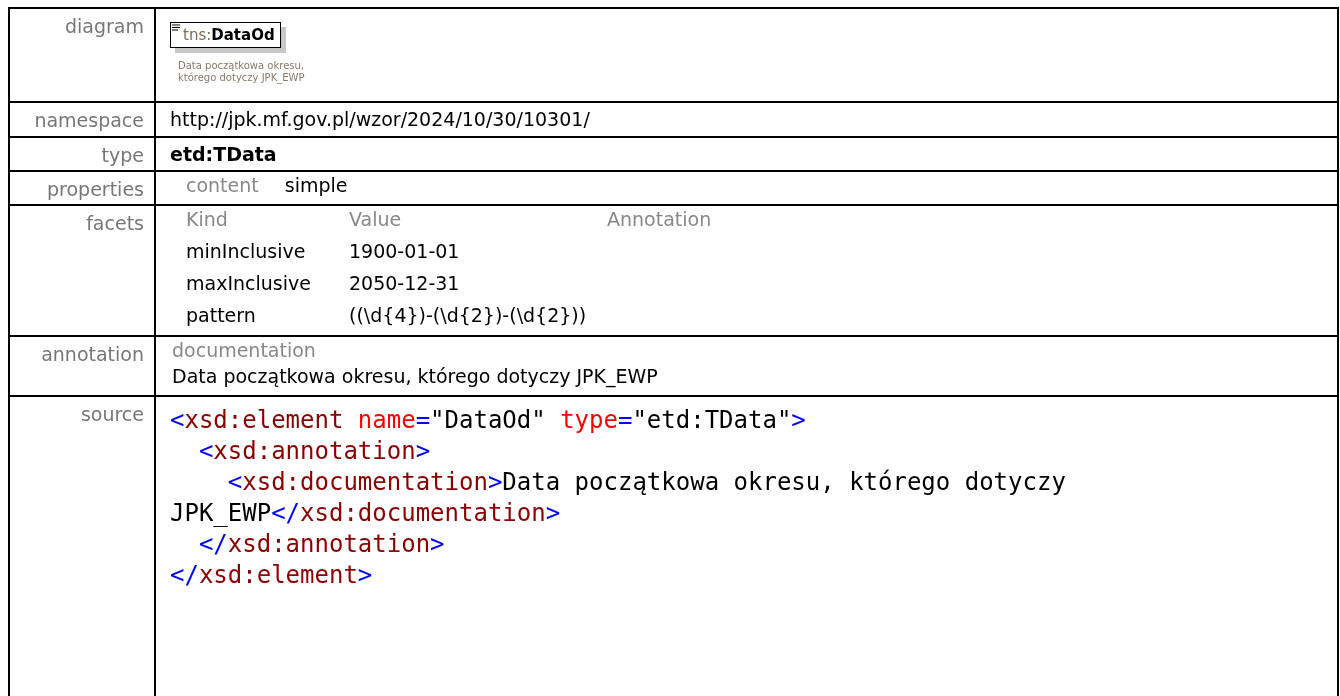  Describe the element at coordinates (405, 283) in the screenshot. I see `table-cell-text: 2050-12-31` at that location.